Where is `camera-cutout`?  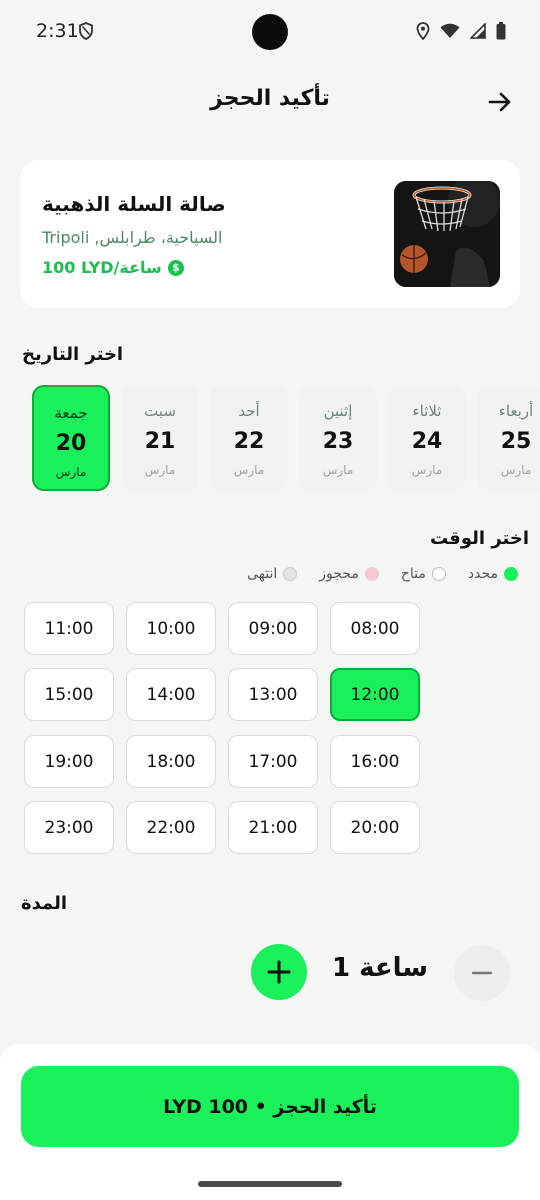
camera-cutout is located at coordinates (270, 32).